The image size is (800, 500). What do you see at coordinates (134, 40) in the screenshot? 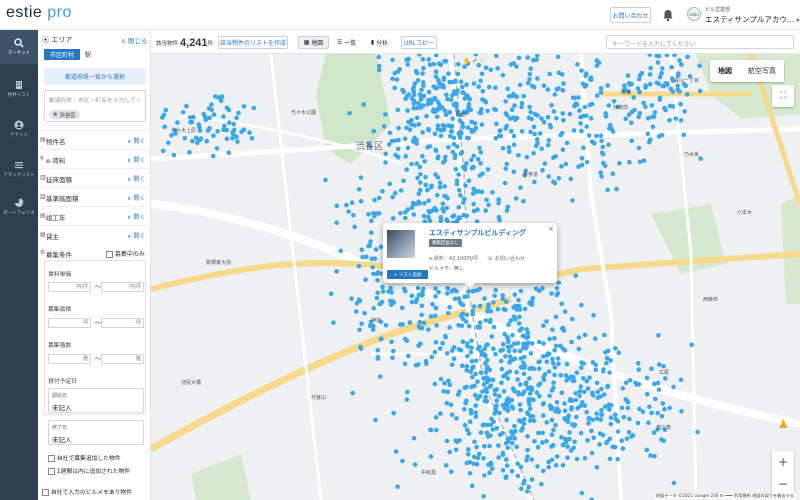
I see `close-area-button: ∧ 閉じる` at bounding box center [134, 40].